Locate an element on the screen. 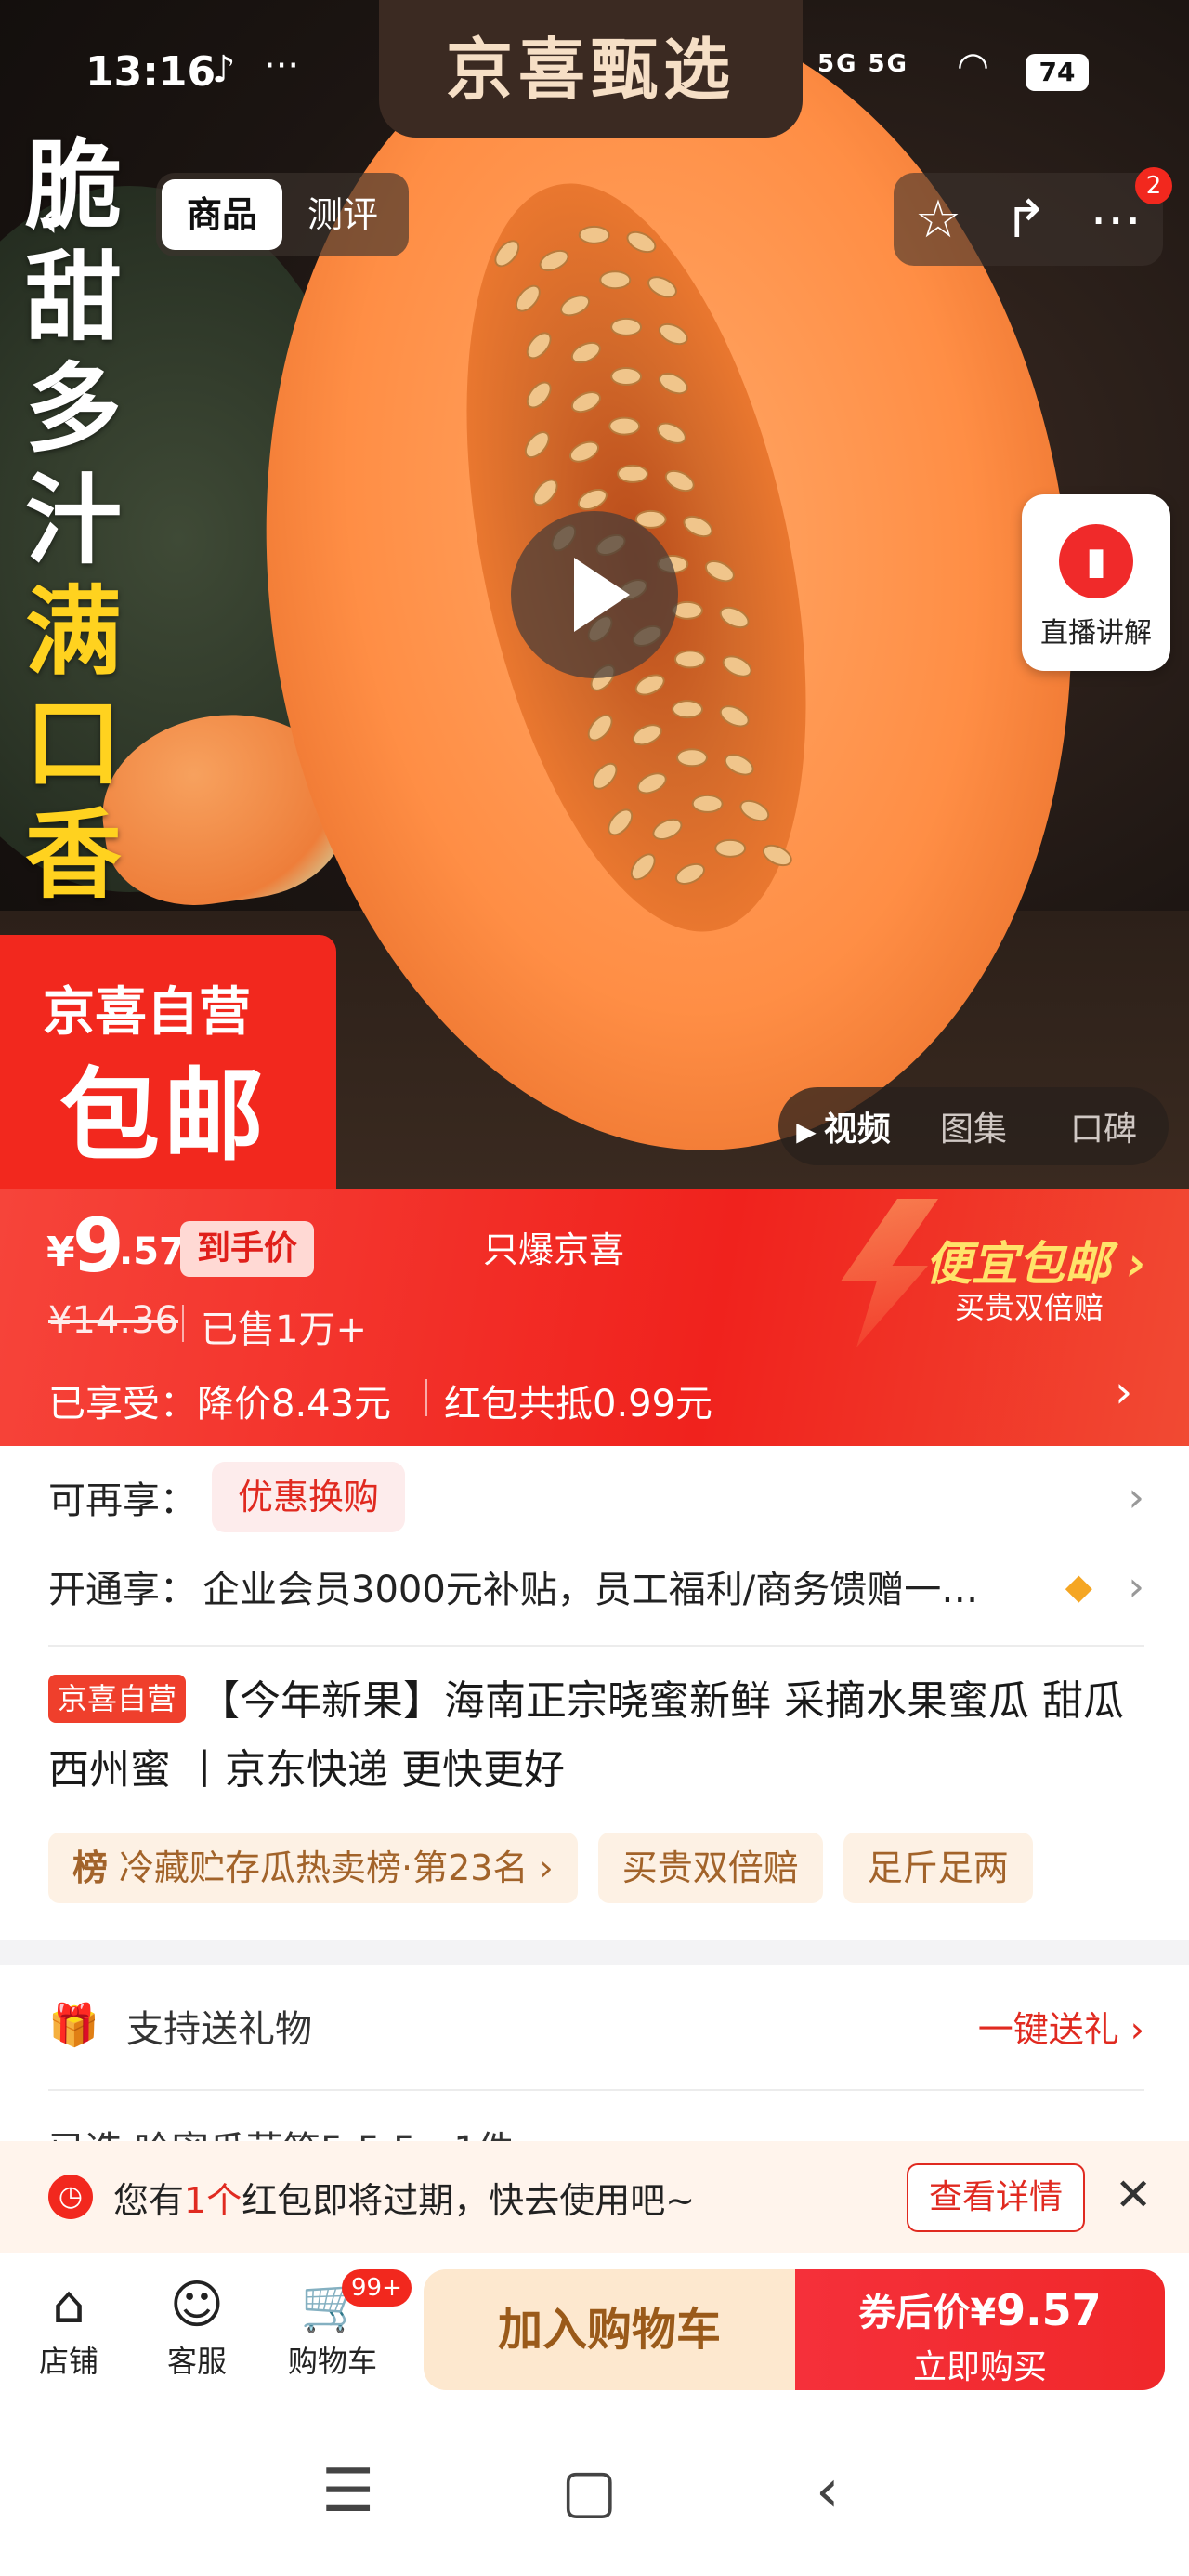 The image size is (1189, 2576). clock-icon: ◷ is located at coordinates (71, 2197).